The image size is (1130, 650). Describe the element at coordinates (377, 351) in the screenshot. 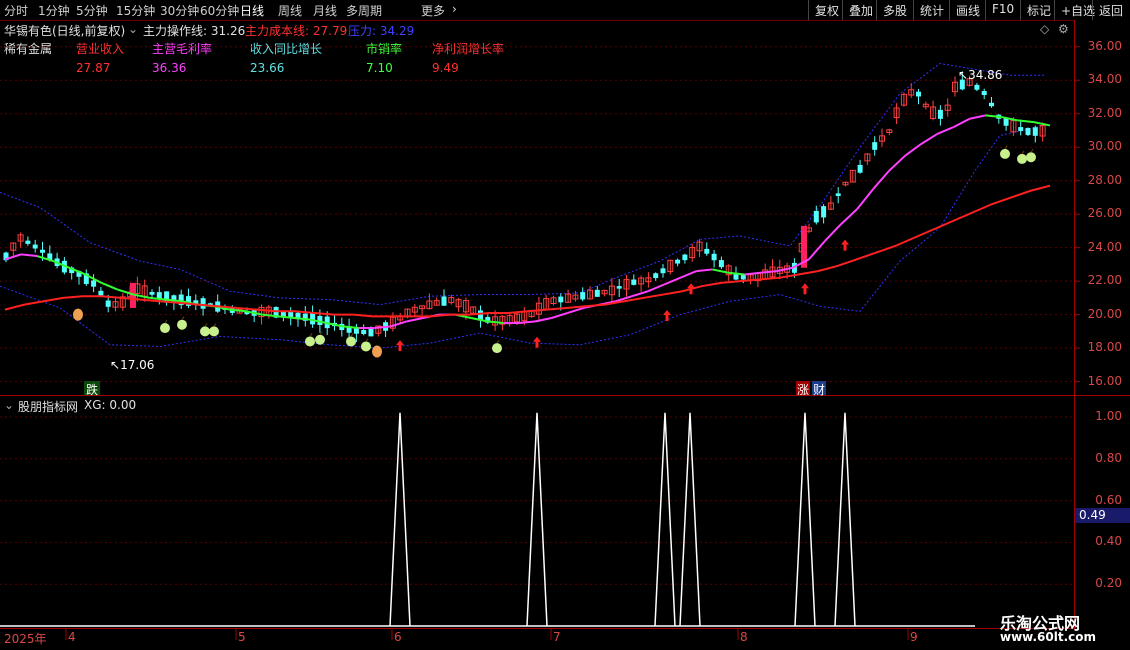

I see `hand-icon` at that location.